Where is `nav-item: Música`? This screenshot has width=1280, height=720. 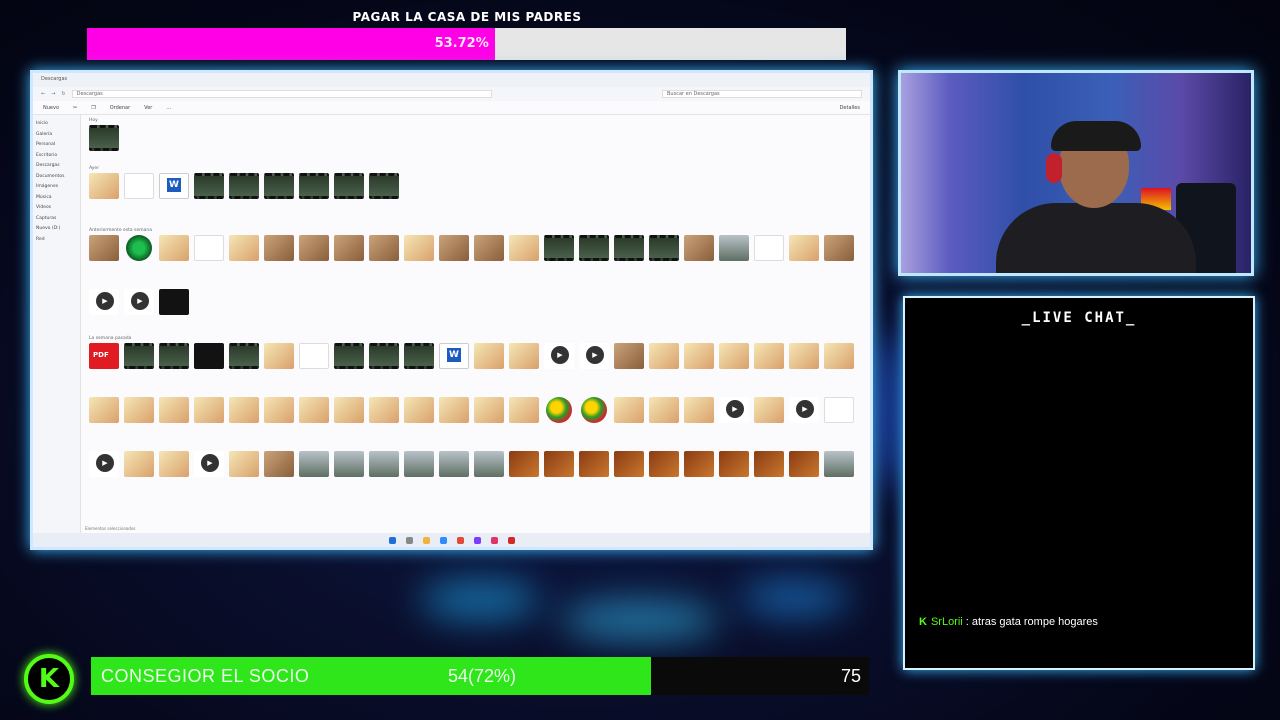
nav-item: Música is located at coordinates (56, 198).